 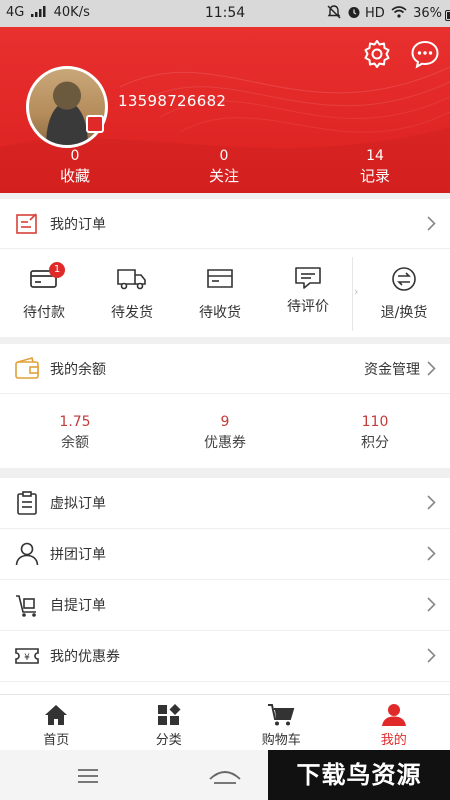 I want to click on tab-label: 分类, so click(x=168, y=740).